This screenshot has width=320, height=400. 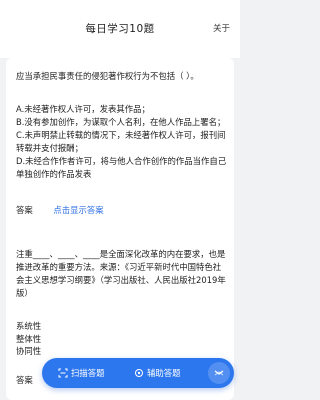 What do you see at coordinates (83, 109) in the screenshot?
I see `option-a: A.未经著作权人许可，发表其作品；` at bounding box center [83, 109].